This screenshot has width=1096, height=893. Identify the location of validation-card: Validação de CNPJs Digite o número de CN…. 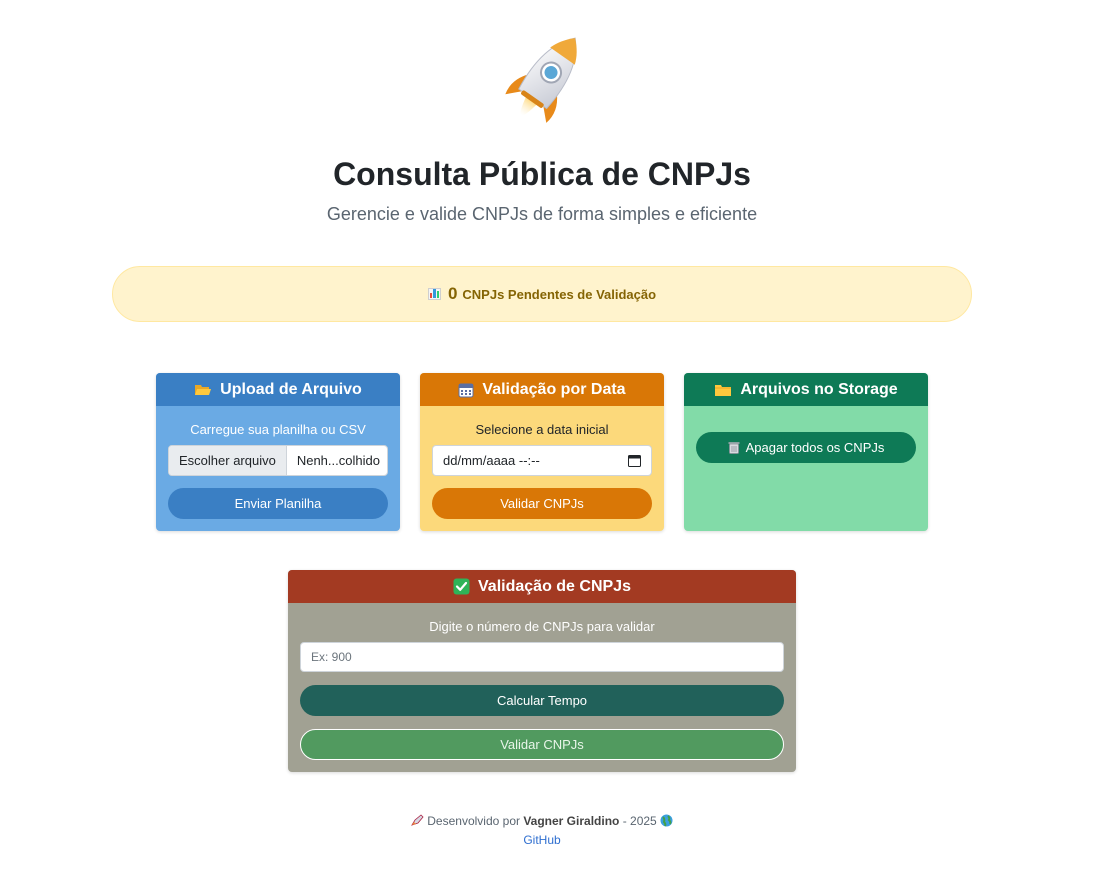
(542, 671).